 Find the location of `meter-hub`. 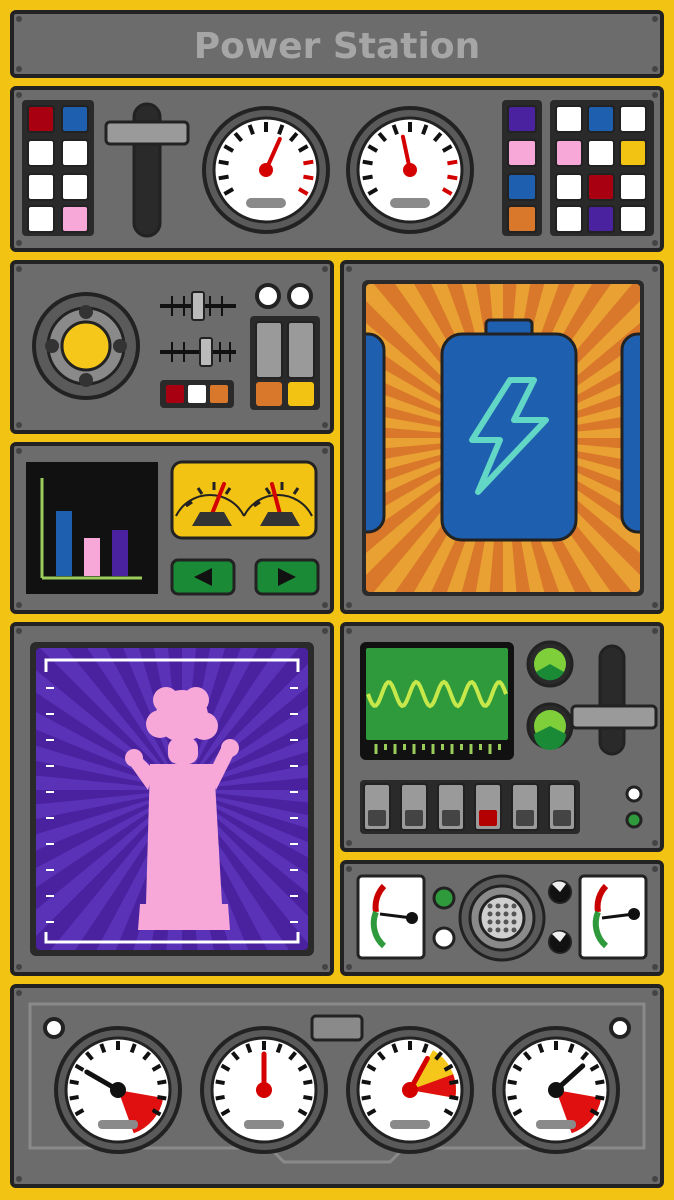

meter-hub is located at coordinates (634, 914).